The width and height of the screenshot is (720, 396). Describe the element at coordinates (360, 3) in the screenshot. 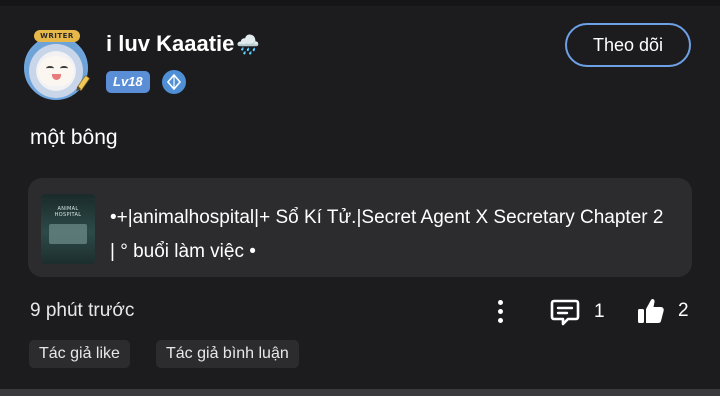

I see `top-divider` at that location.